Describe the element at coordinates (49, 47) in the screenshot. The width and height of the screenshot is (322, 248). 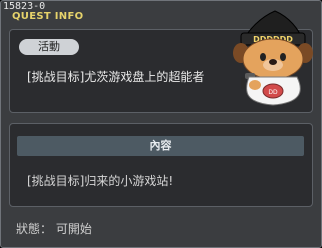
I see `activity-badge: 活動` at that location.